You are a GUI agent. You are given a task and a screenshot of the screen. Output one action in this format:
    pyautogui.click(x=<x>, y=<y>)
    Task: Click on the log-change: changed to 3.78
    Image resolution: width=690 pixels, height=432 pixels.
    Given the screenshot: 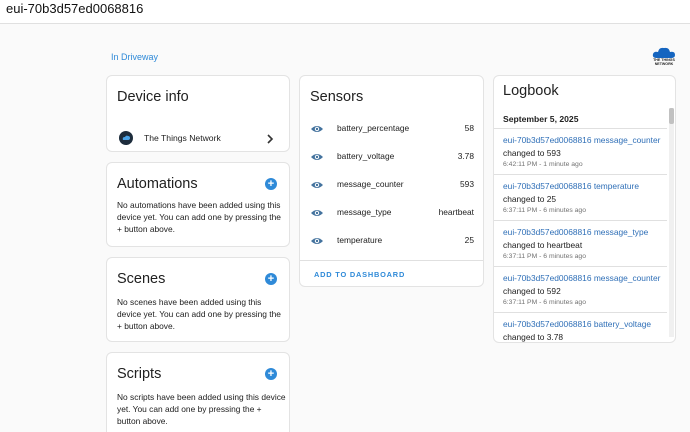 What is the action you would take?
    pyautogui.click(x=533, y=337)
    